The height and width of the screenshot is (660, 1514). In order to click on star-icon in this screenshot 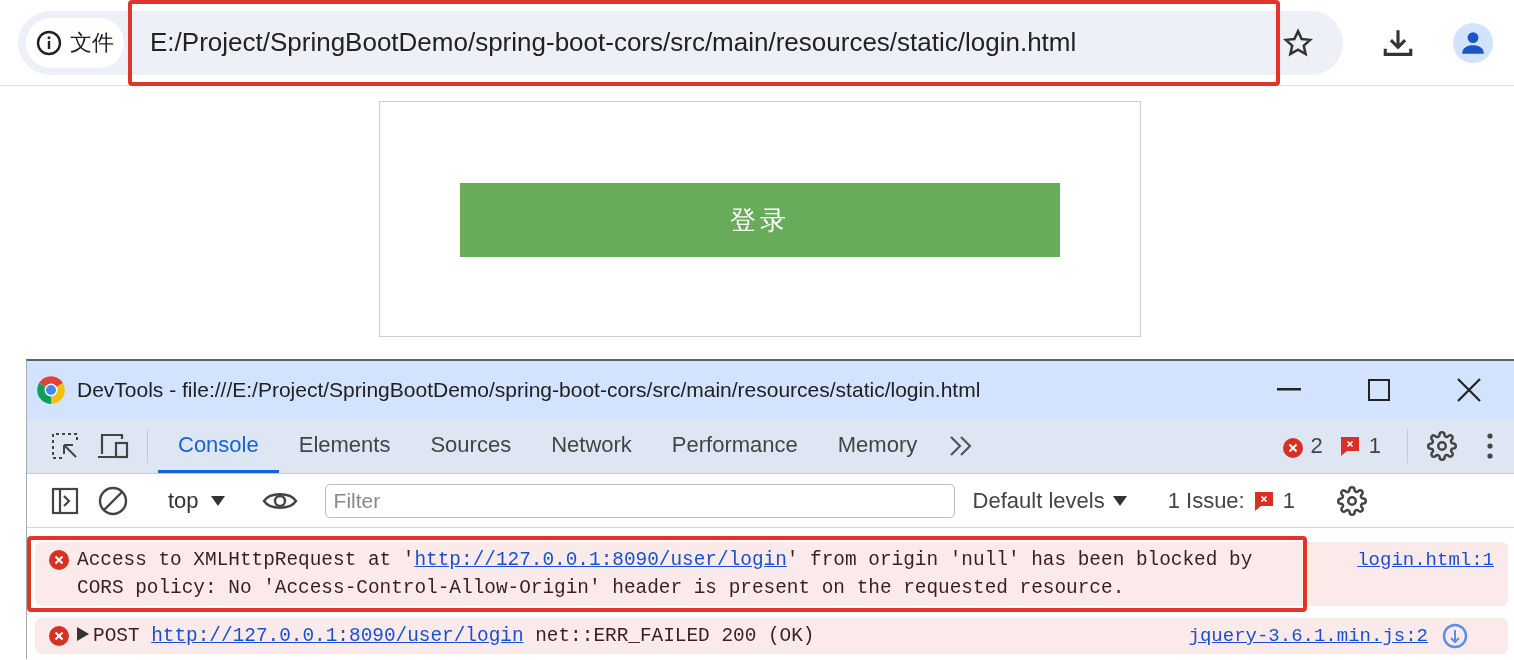, I will do `click(1298, 42)`.